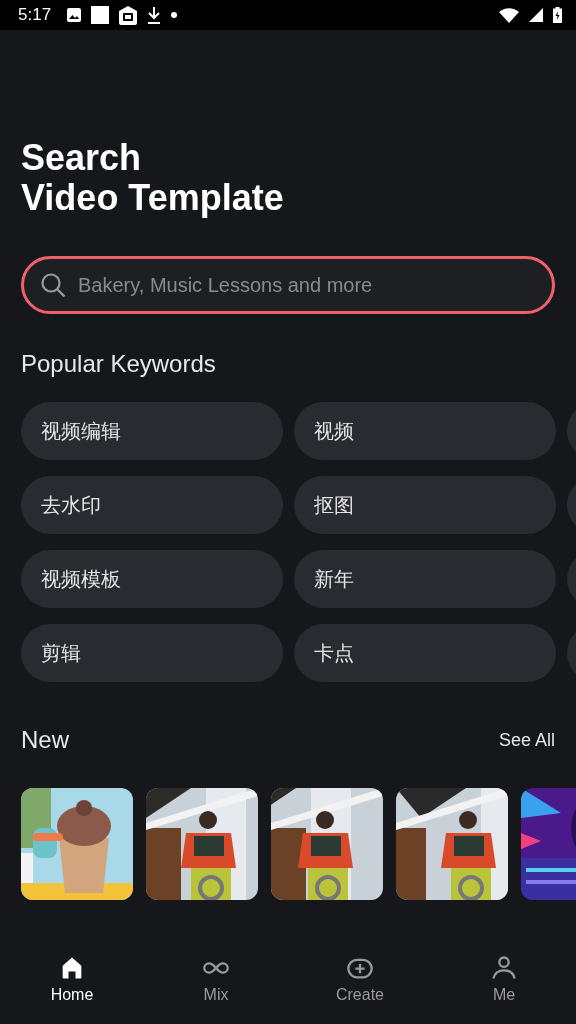 Image resolution: width=576 pixels, height=1024 pixels. Describe the element at coordinates (152, 505) in the screenshot. I see `keyword-chip: 去水印` at that location.